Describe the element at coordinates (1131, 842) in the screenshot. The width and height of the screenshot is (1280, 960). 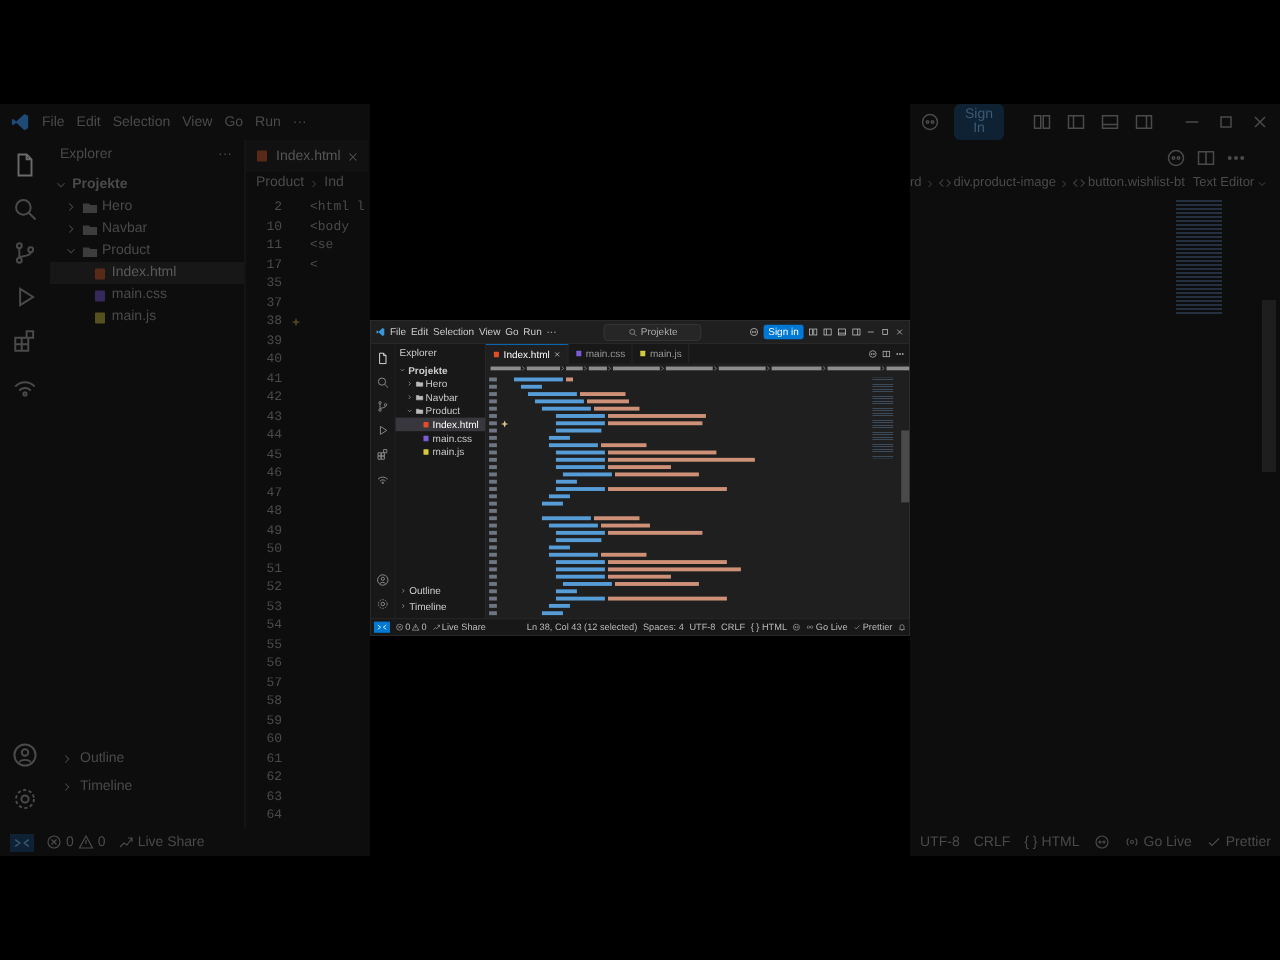
I see `broadcast-icon` at that location.